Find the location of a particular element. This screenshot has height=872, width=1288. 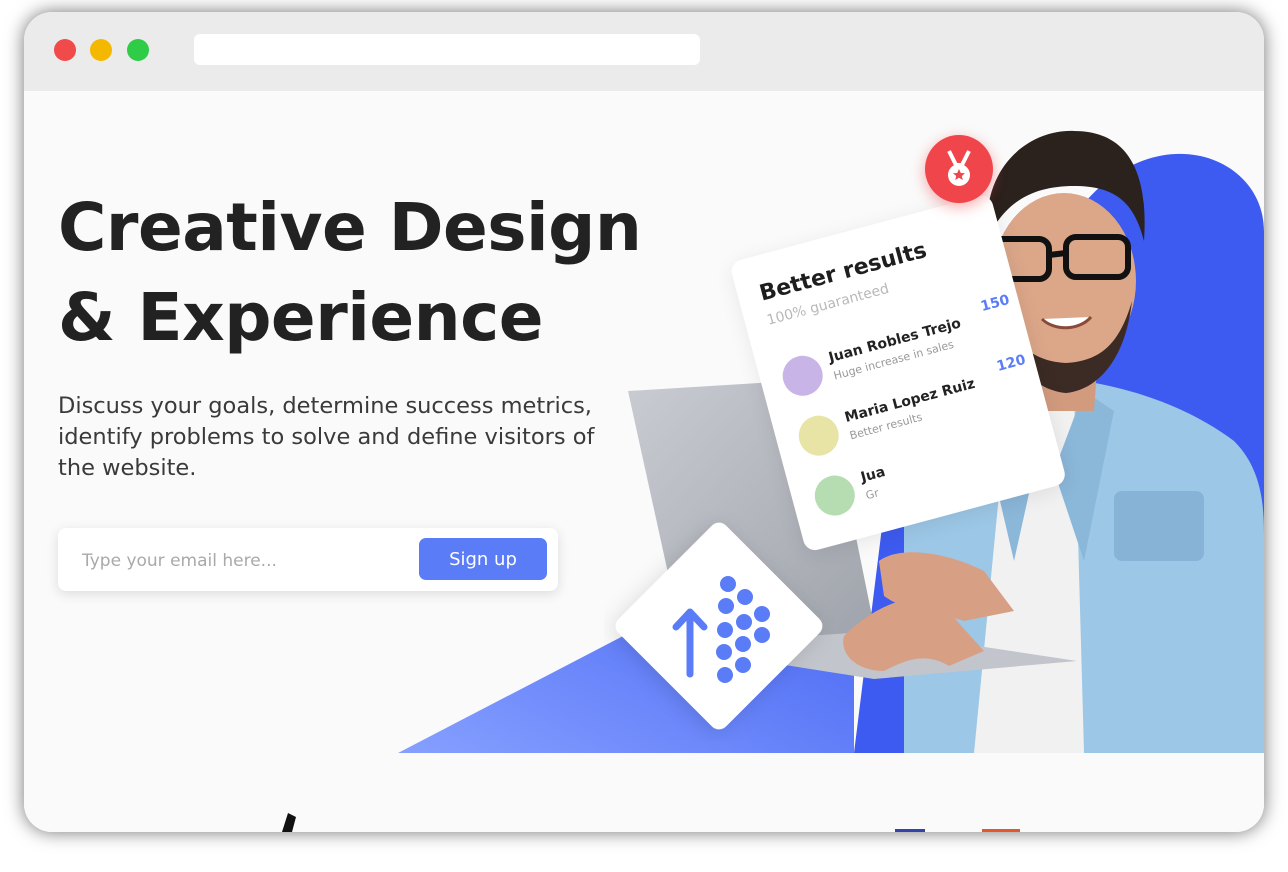

hero-headline: Creative Design & Experience is located at coordinates (350, 273).